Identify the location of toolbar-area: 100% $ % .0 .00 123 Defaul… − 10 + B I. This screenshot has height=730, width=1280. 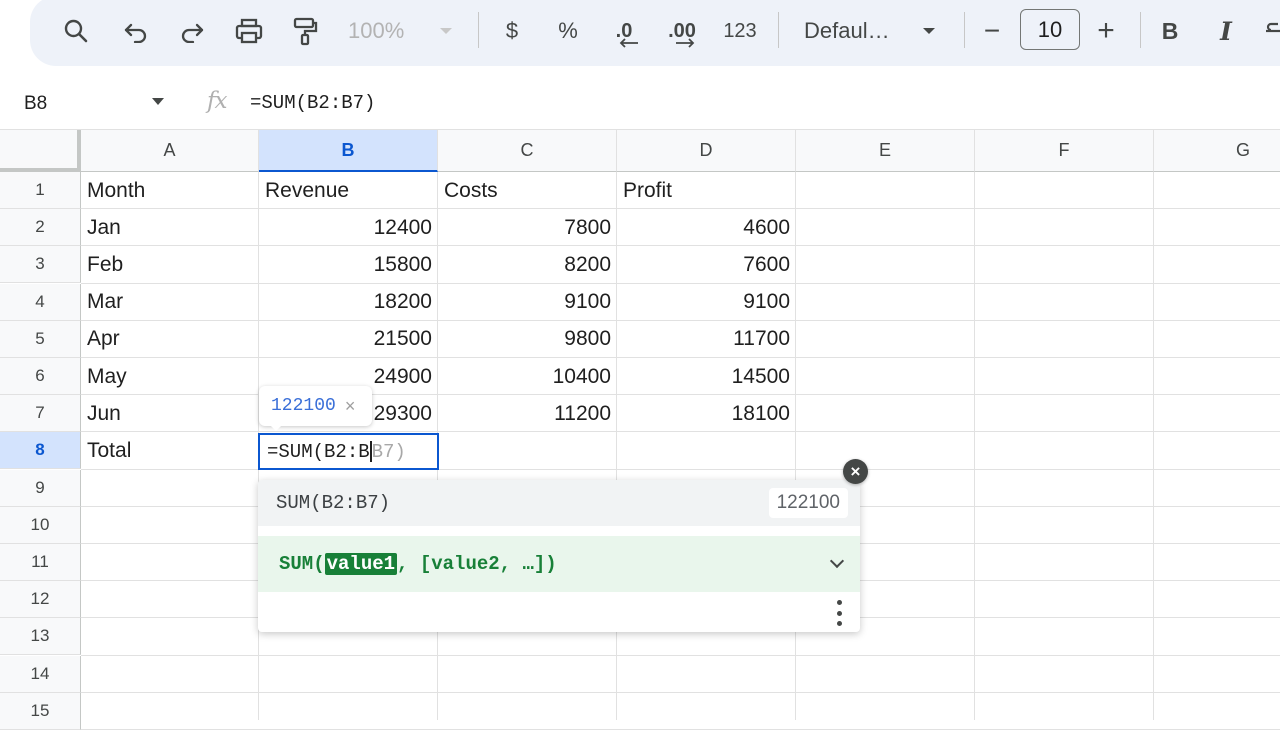
(640, 36).